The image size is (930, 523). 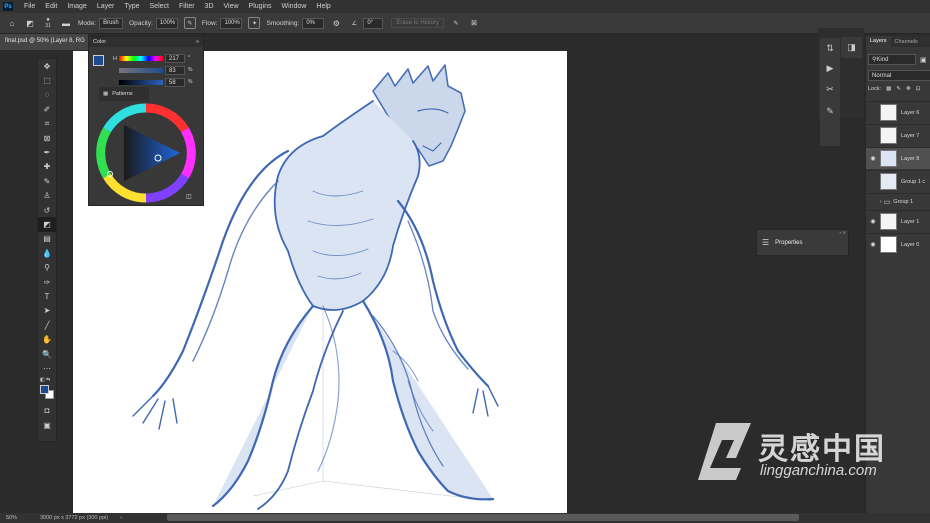 What do you see at coordinates (313, 23) in the screenshot?
I see `smoothing-input: 0%` at bounding box center [313, 23].